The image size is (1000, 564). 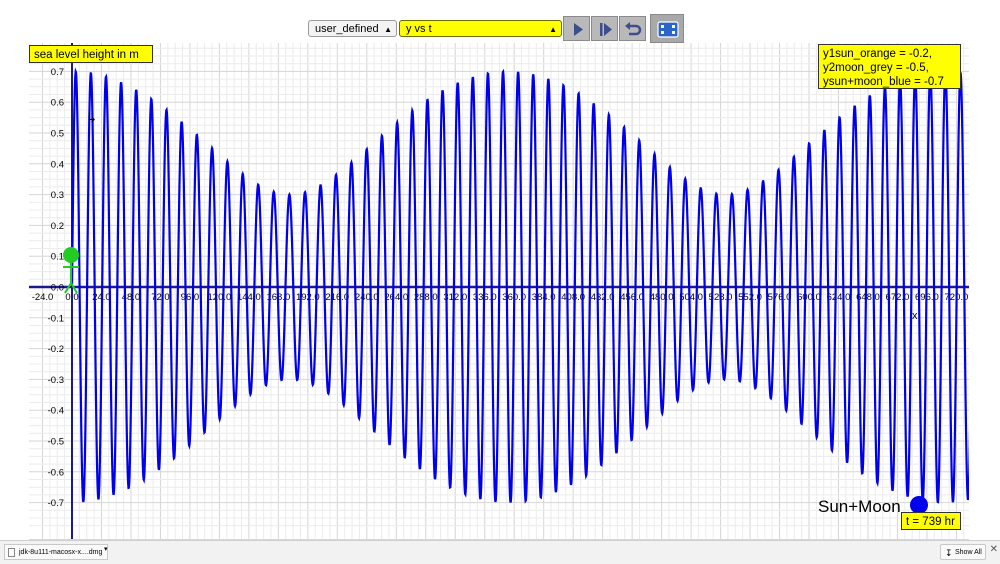 I want to click on time-readout: t = 739 hr, so click(x=931, y=521).